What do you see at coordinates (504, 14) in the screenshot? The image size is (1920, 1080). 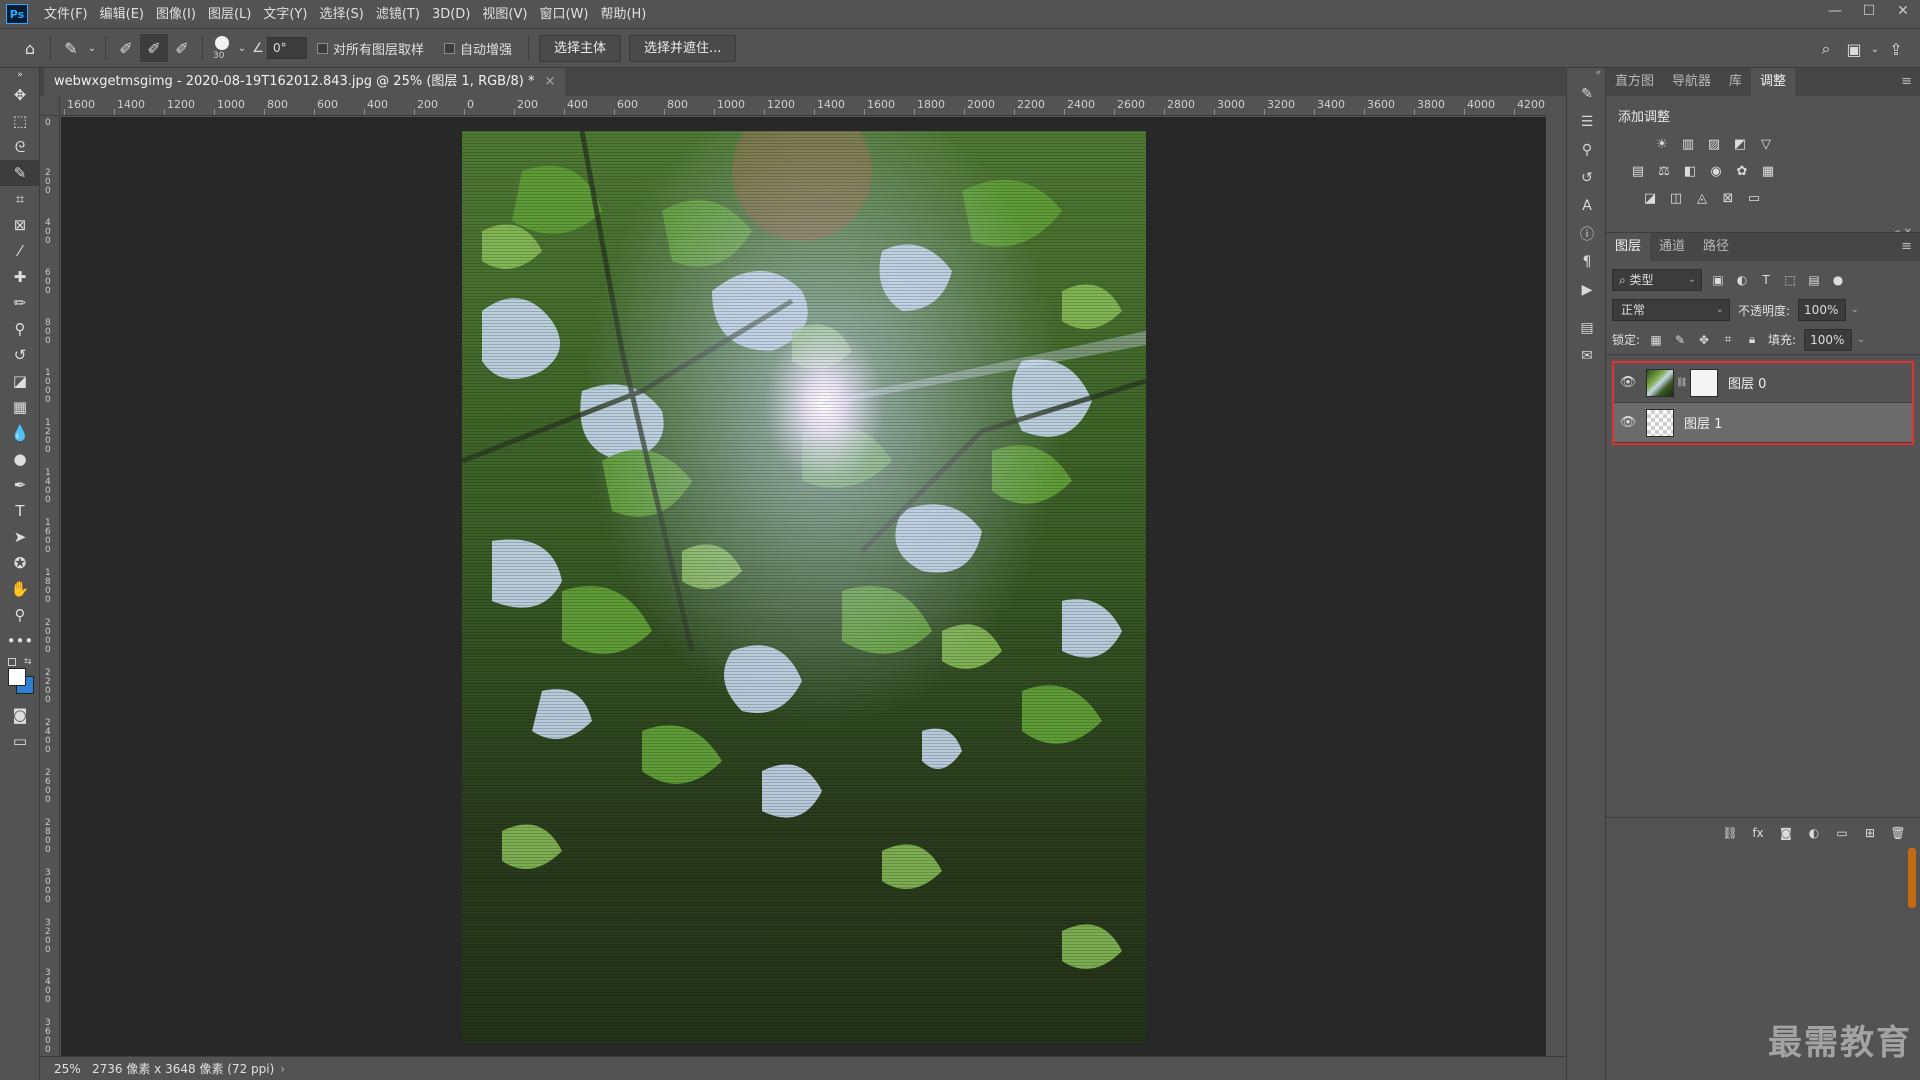 I see `menu-view: 视图(V)` at bounding box center [504, 14].